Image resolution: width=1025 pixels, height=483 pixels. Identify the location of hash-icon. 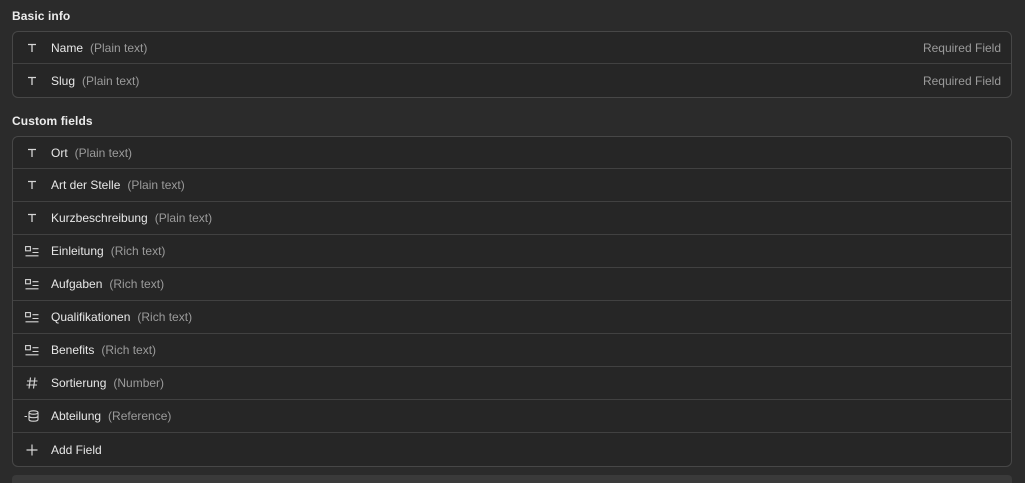
(32, 383).